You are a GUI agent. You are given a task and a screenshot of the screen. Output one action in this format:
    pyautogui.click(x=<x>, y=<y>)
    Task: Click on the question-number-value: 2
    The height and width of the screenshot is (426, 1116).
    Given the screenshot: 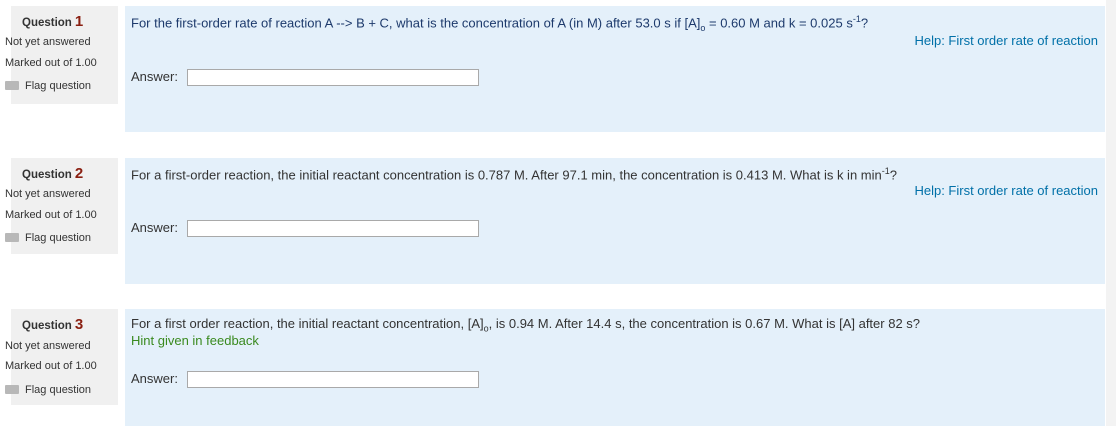 What is the action you would take?
    pyautogui.click(x=79, y=173)
    